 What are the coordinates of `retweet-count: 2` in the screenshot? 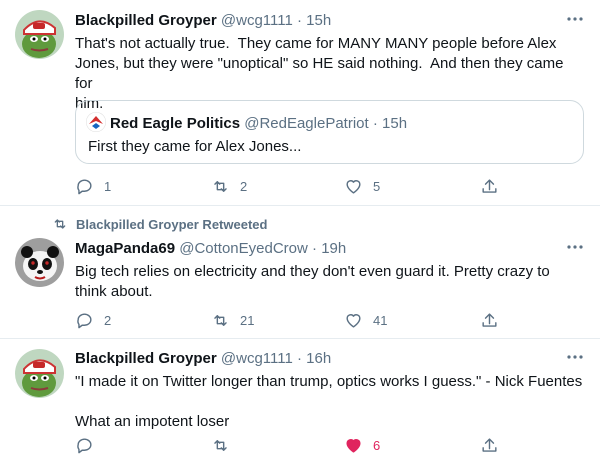 It's located at (244, 186).